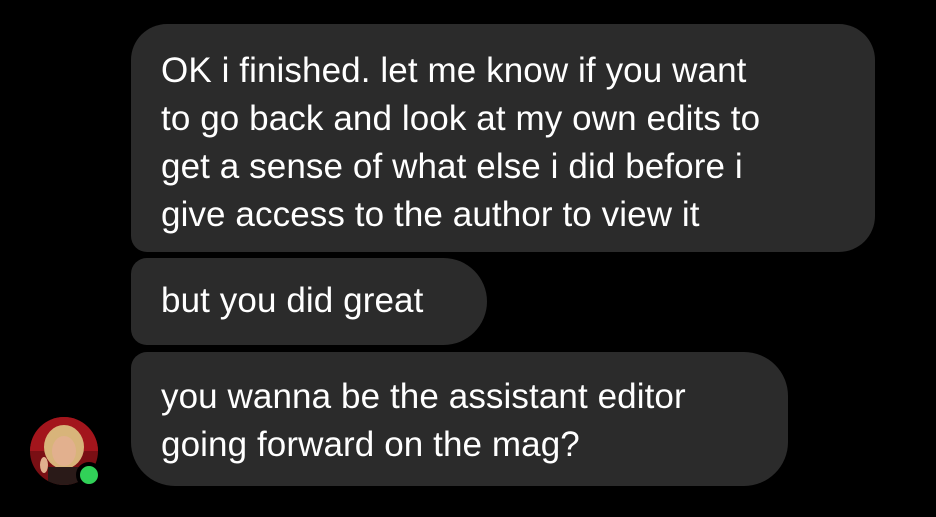 This screenshot has width=936, height=517. I want to click on online-status-indicator, so click(89, 475).